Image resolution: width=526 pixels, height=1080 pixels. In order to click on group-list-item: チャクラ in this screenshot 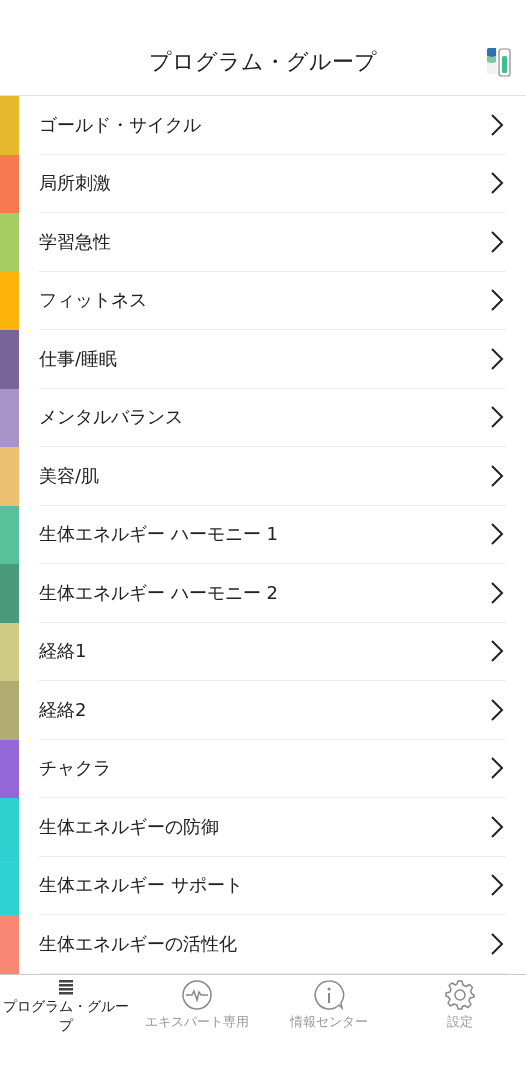, I will do `click(263, 768)`.